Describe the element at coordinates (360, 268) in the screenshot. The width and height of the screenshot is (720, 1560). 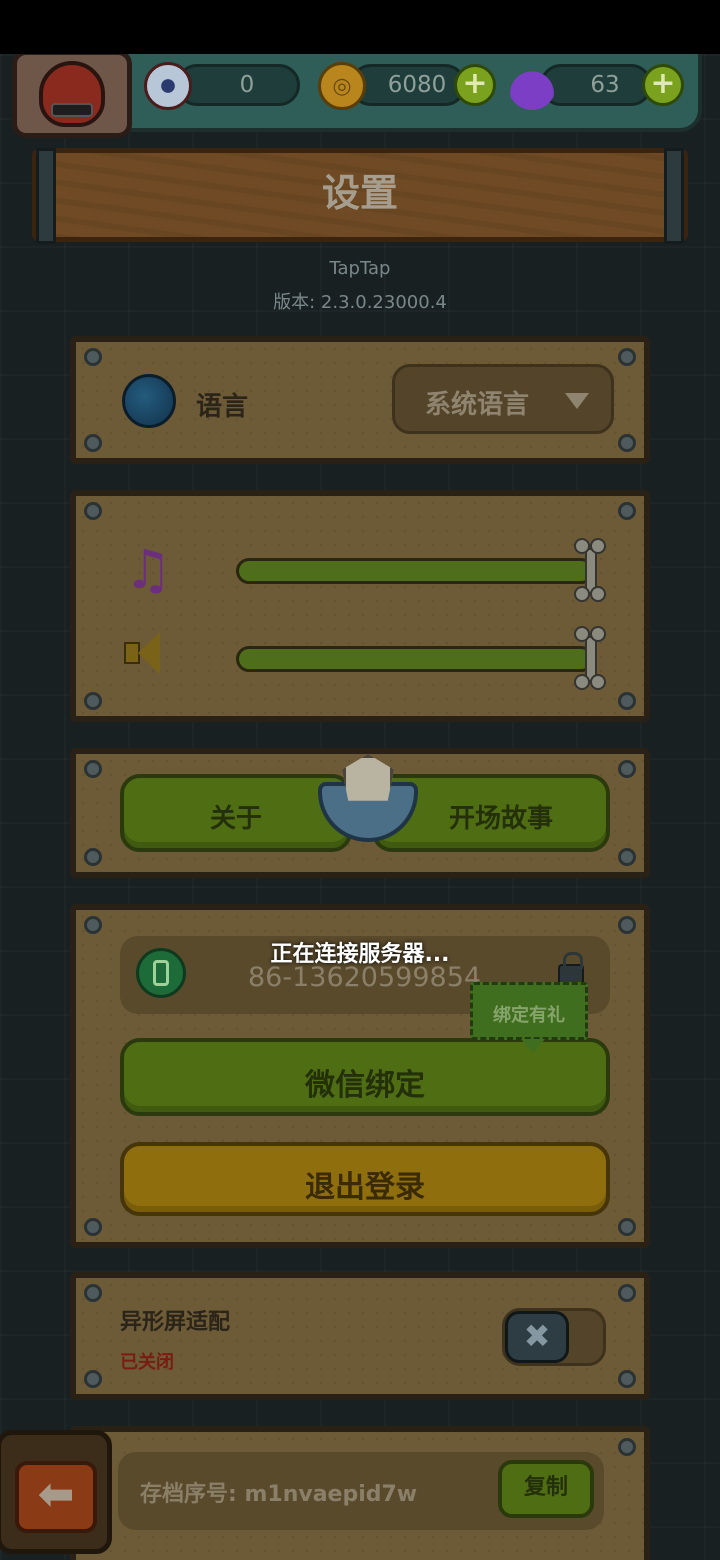
I see `channel-label: TapTap` at that location.